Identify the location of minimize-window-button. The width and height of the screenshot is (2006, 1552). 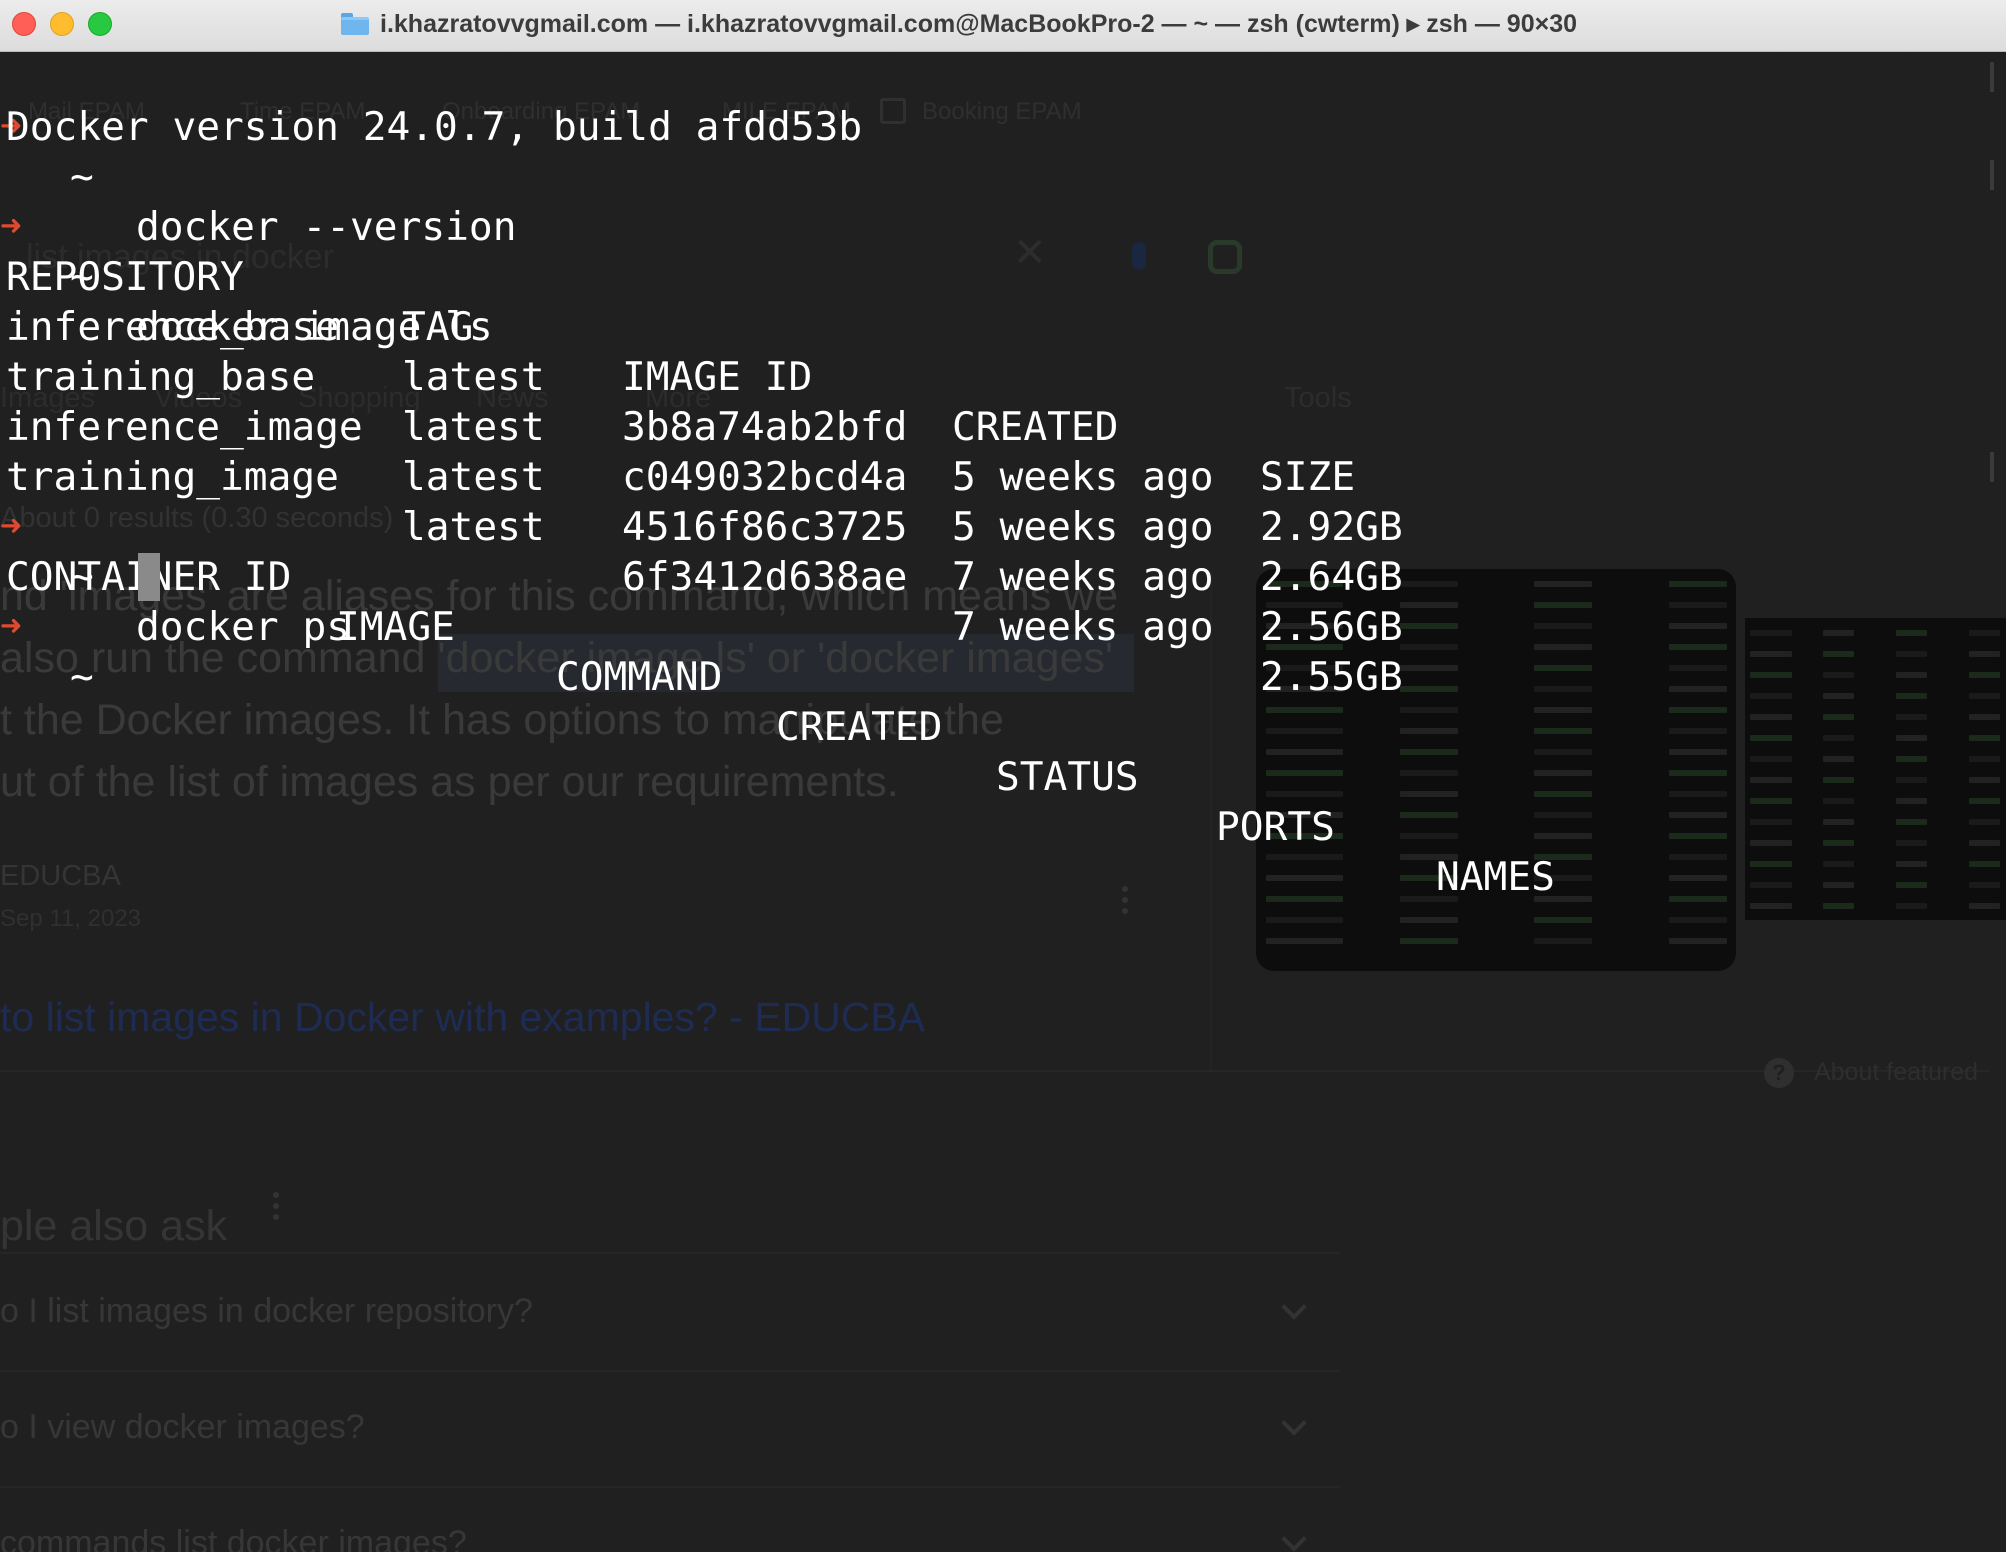
(62, 24).